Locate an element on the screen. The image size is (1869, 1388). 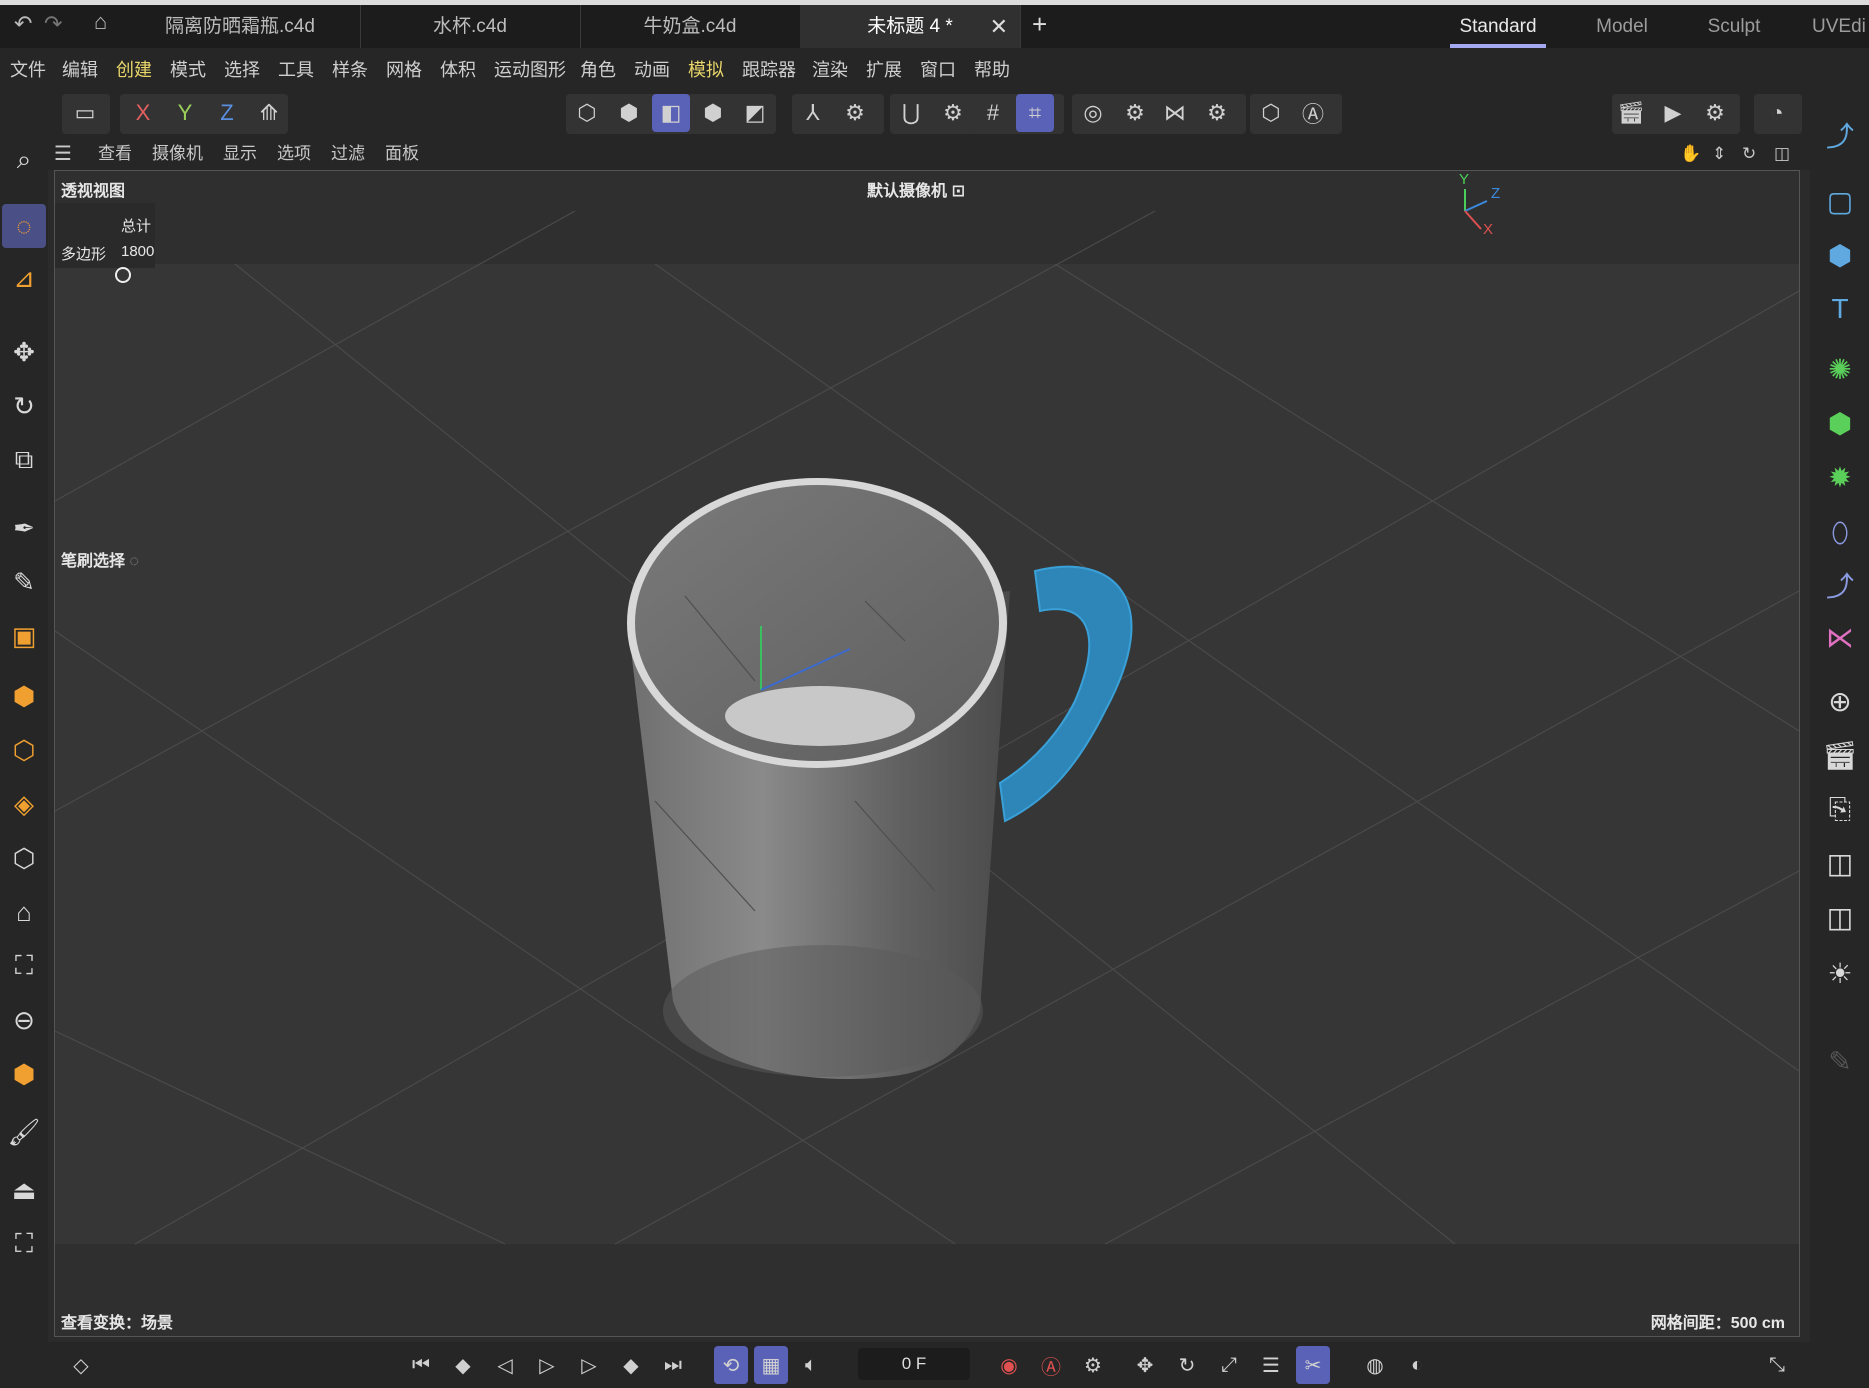
extrude-icon: ◈ is located at coordinates (24, 804).